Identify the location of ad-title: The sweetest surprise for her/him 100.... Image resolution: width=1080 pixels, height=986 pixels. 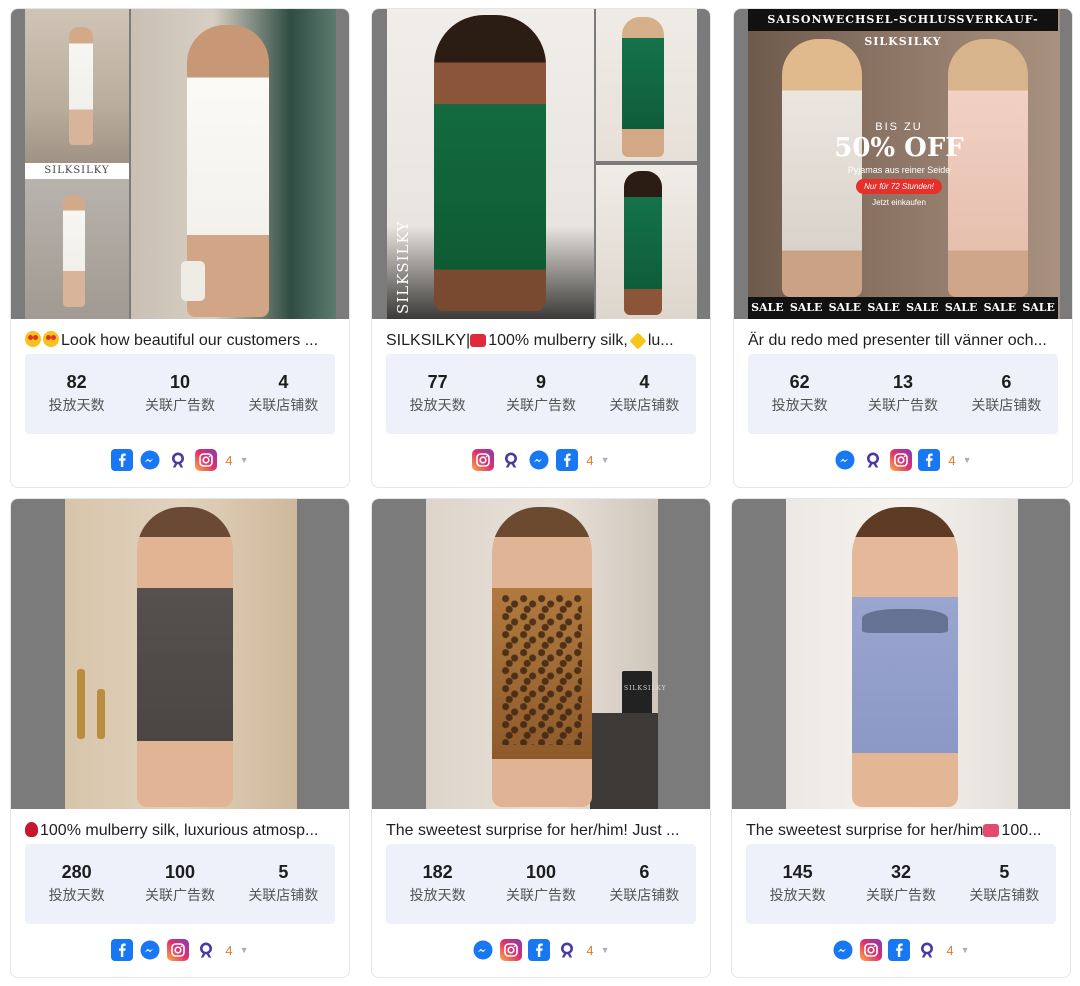
(901, 831).